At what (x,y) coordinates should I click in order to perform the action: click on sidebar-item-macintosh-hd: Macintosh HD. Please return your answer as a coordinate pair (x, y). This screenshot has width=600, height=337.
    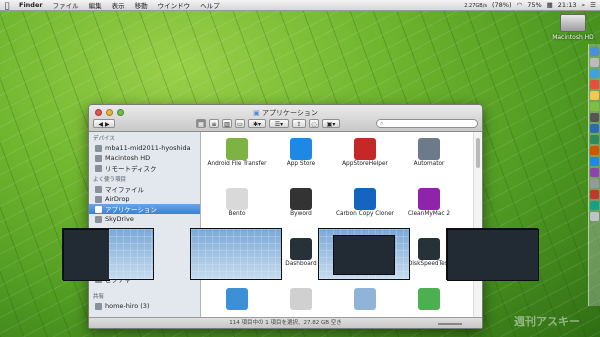
    Looking at the image, I should click on (144, 158).